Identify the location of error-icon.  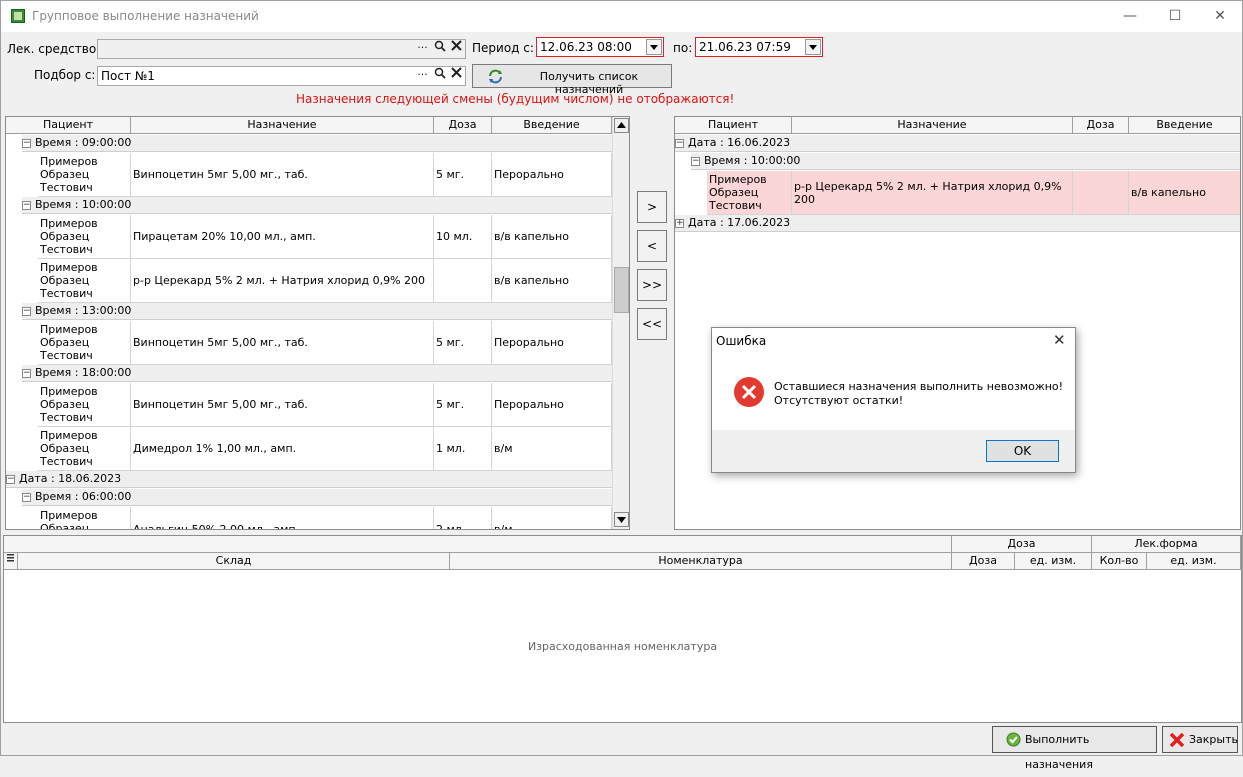
(749, 392).